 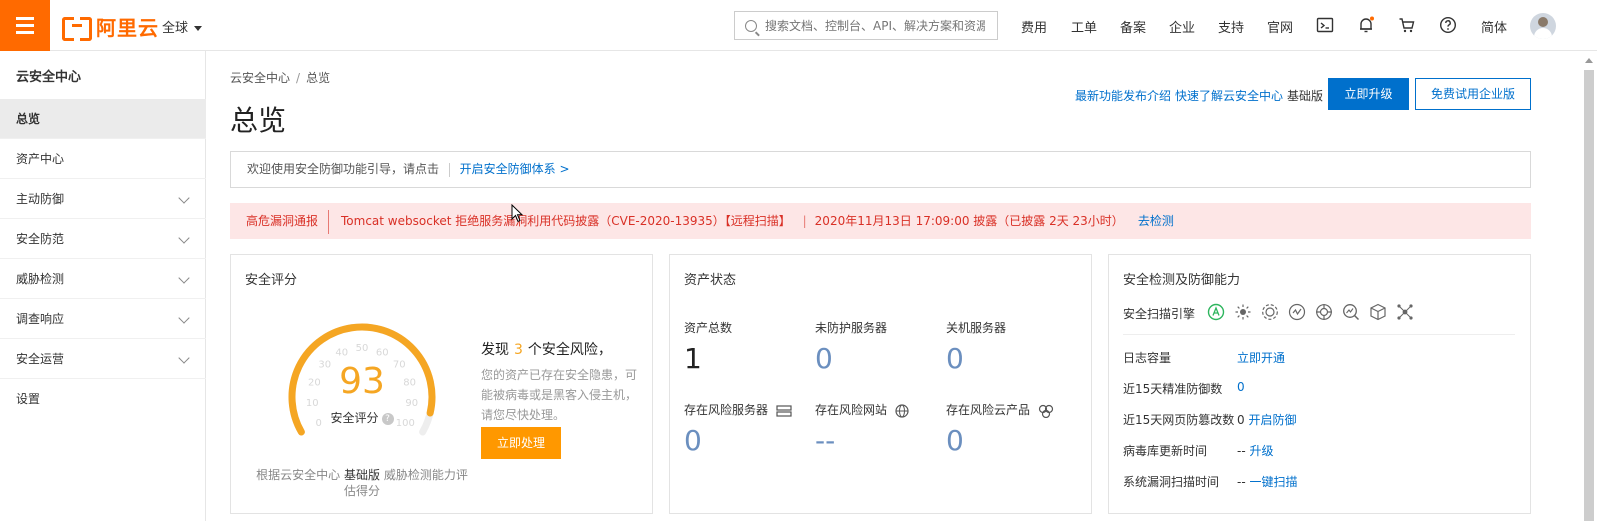 What do you see at coordinates (1310, 312) in the screenshot?
I see `engine-icons` at bounding box center [1310, 312].